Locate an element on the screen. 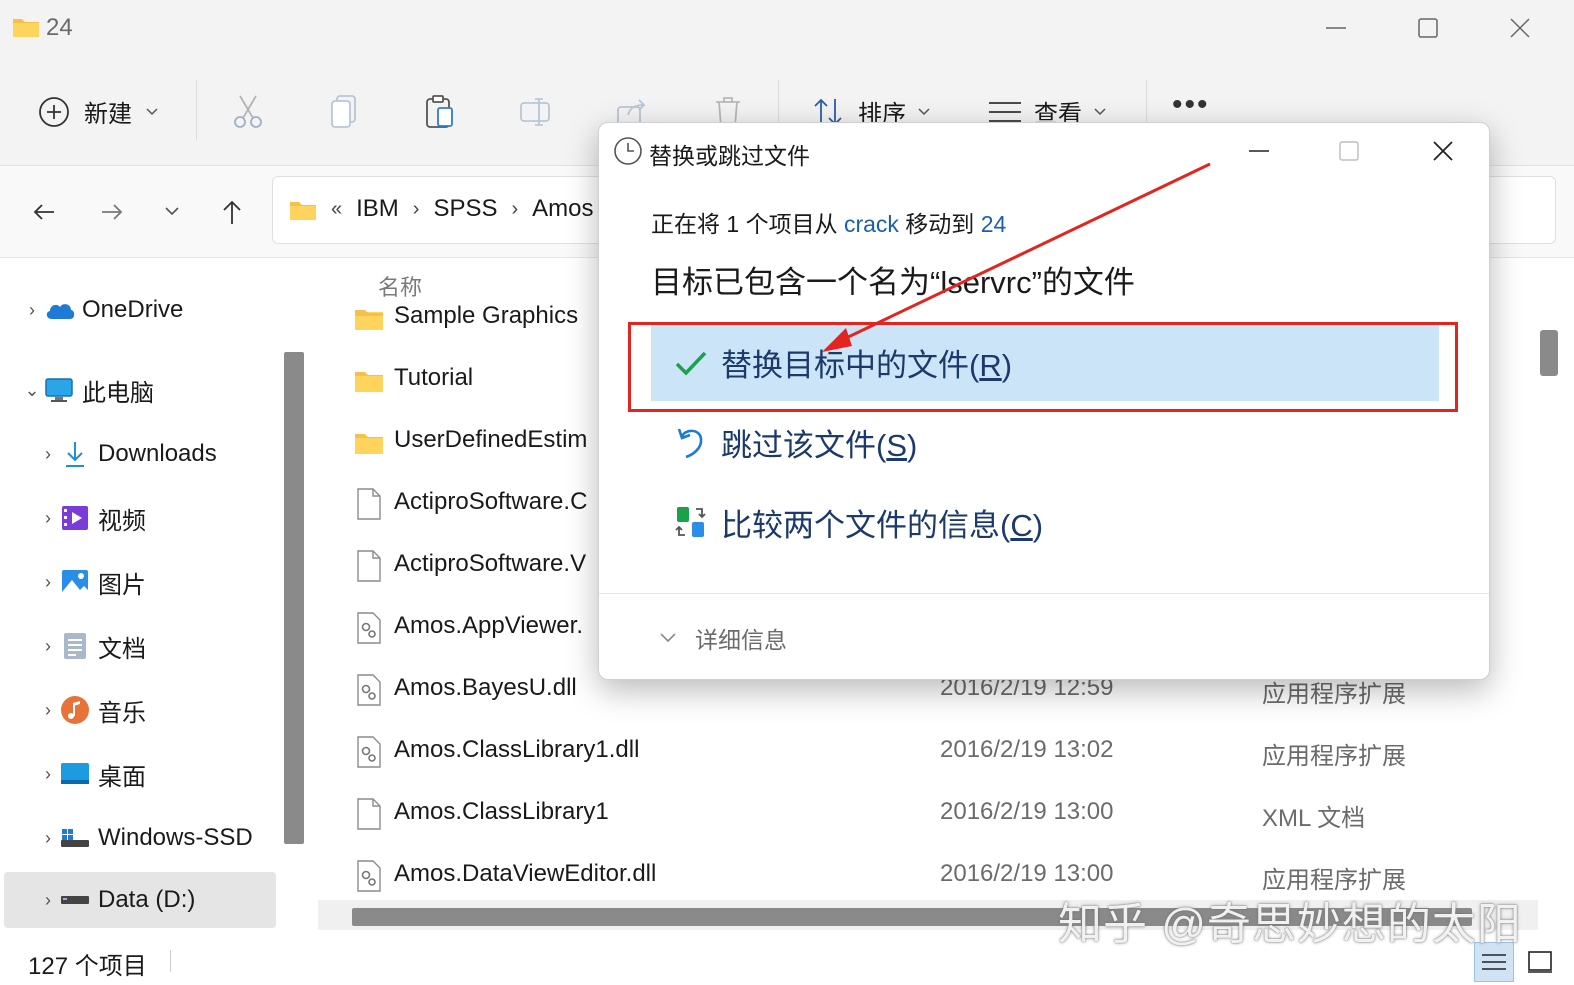  new-button: 新建 is located at coordinates (98, 111).